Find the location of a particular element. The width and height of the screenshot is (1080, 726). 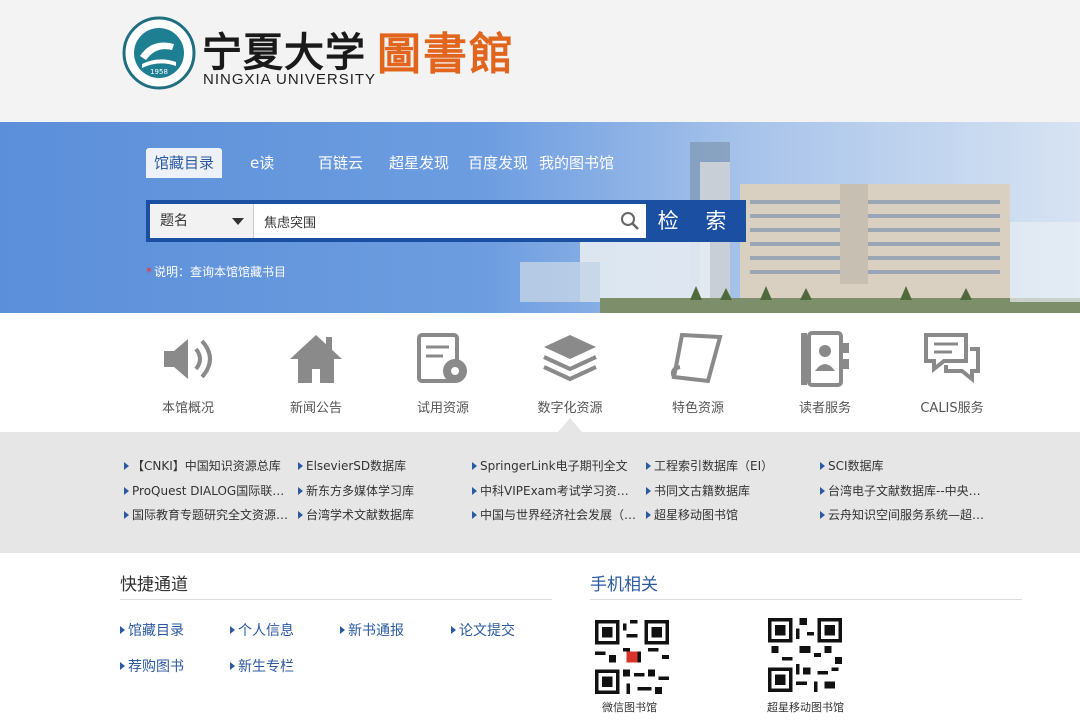

service-label: 特色资源 is located at coordinates (697, 408).